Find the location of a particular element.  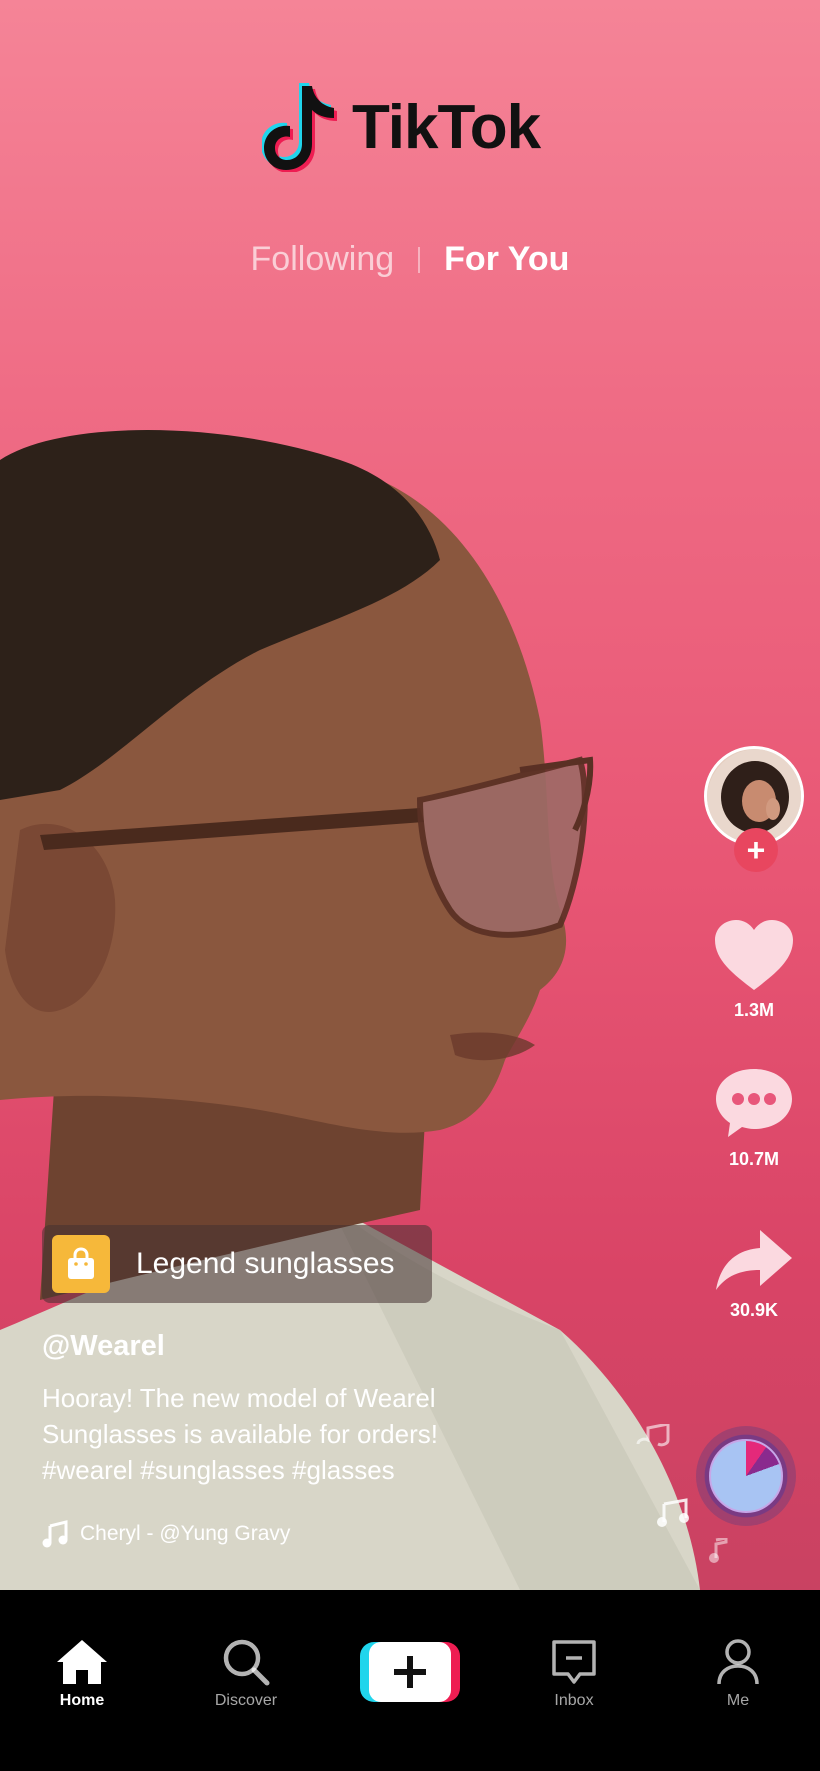

nav-discover-label: Discover is located at coordinates (246, 1700).